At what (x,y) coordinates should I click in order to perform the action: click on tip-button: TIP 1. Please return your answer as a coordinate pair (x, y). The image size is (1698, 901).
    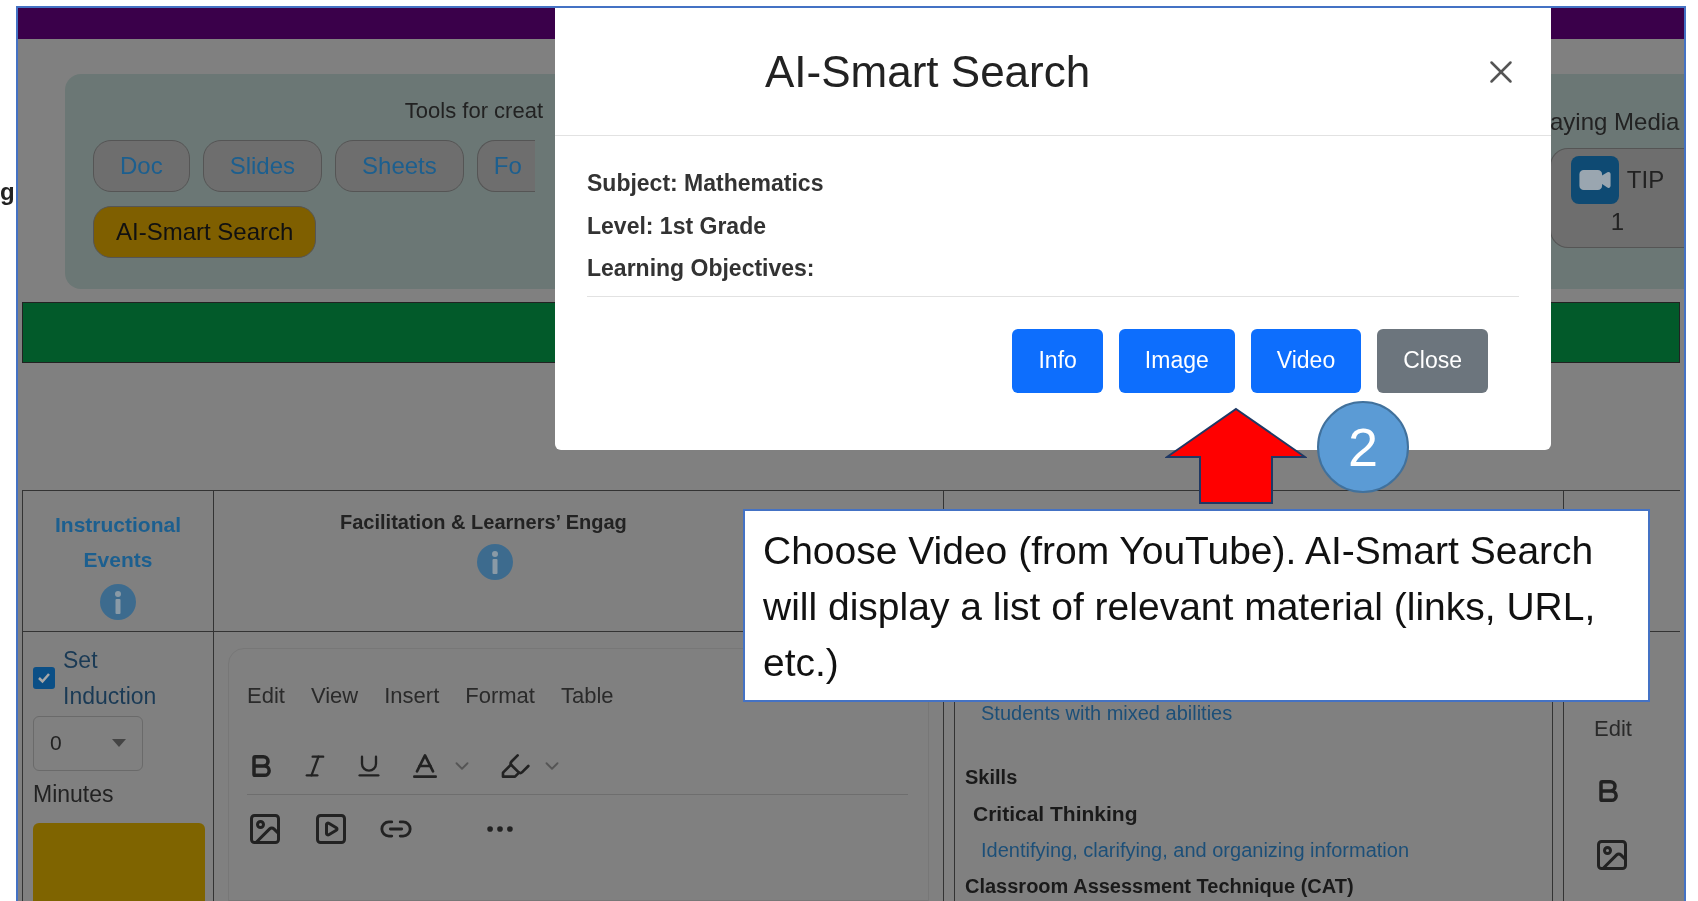
    Looking at the image, I should click on (1617, 197).